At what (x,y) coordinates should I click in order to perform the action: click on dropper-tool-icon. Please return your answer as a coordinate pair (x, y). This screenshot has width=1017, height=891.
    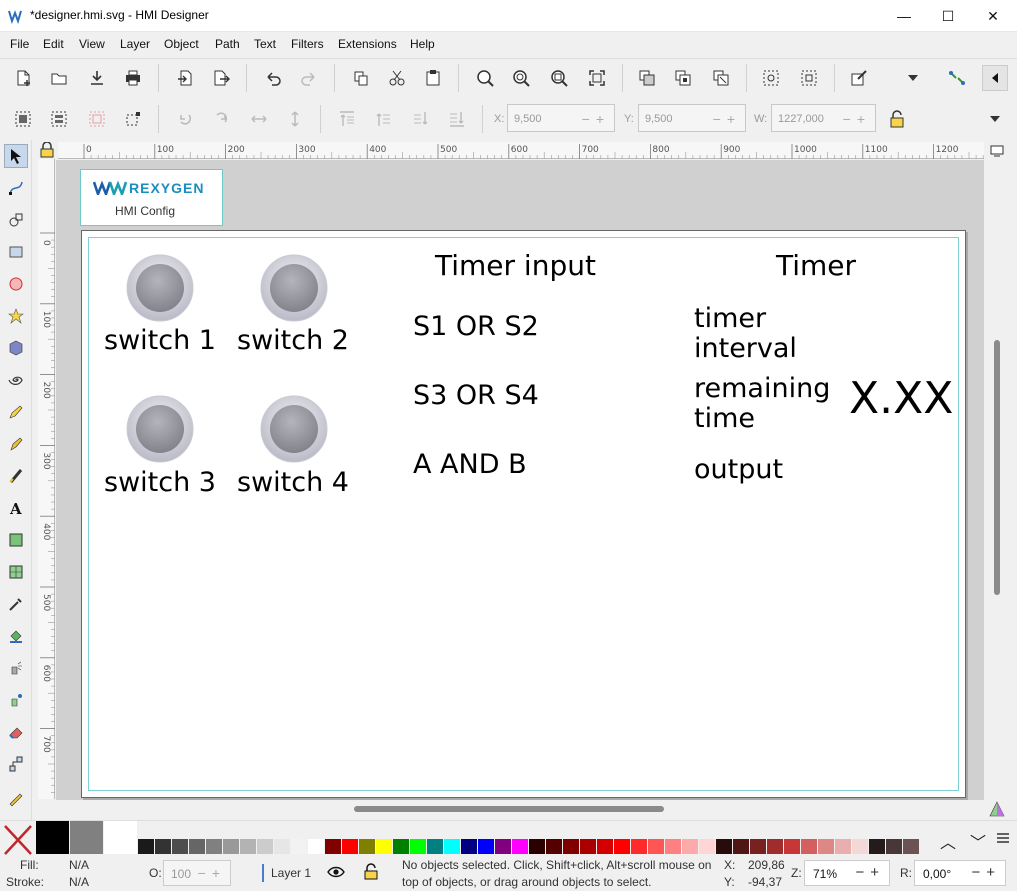
    Looking at the image, I should click on (16, 604).